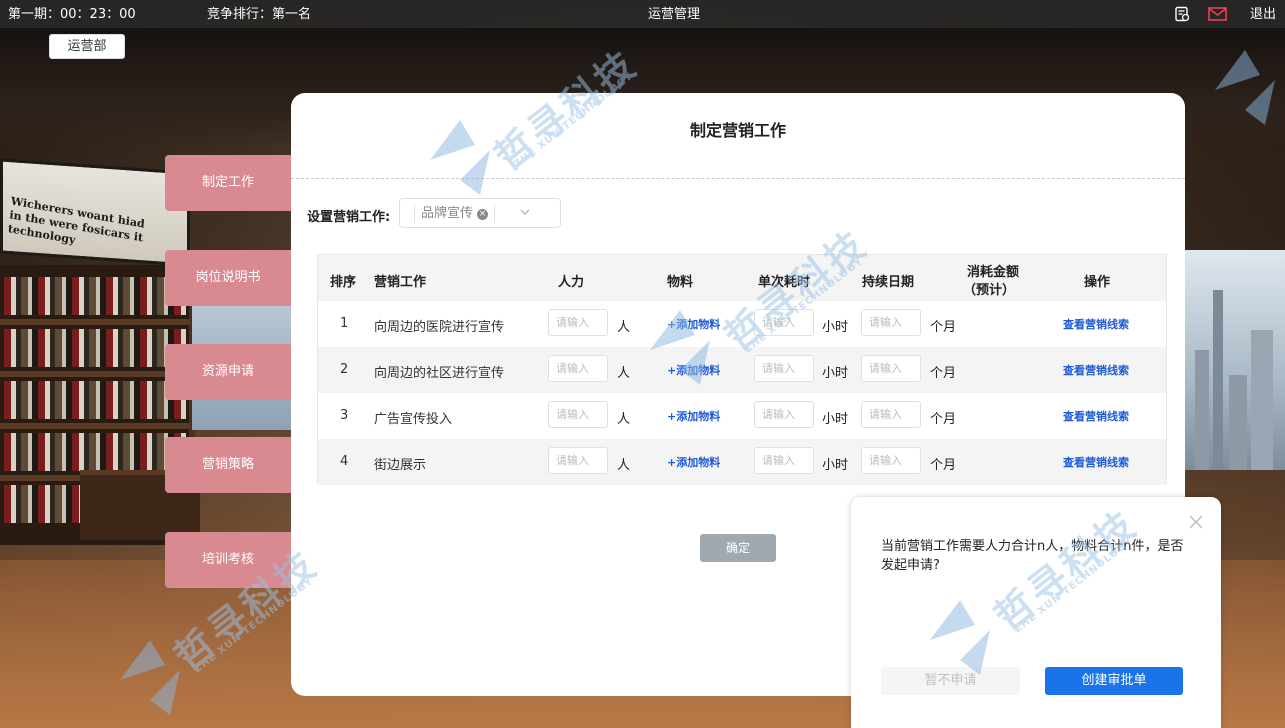 The height and width of the screenshot is (728, 1285). Describe the element at coordinates (259, 14) in the screenshot. I see `competition-rank: 竞争排行：第一名` at that location.